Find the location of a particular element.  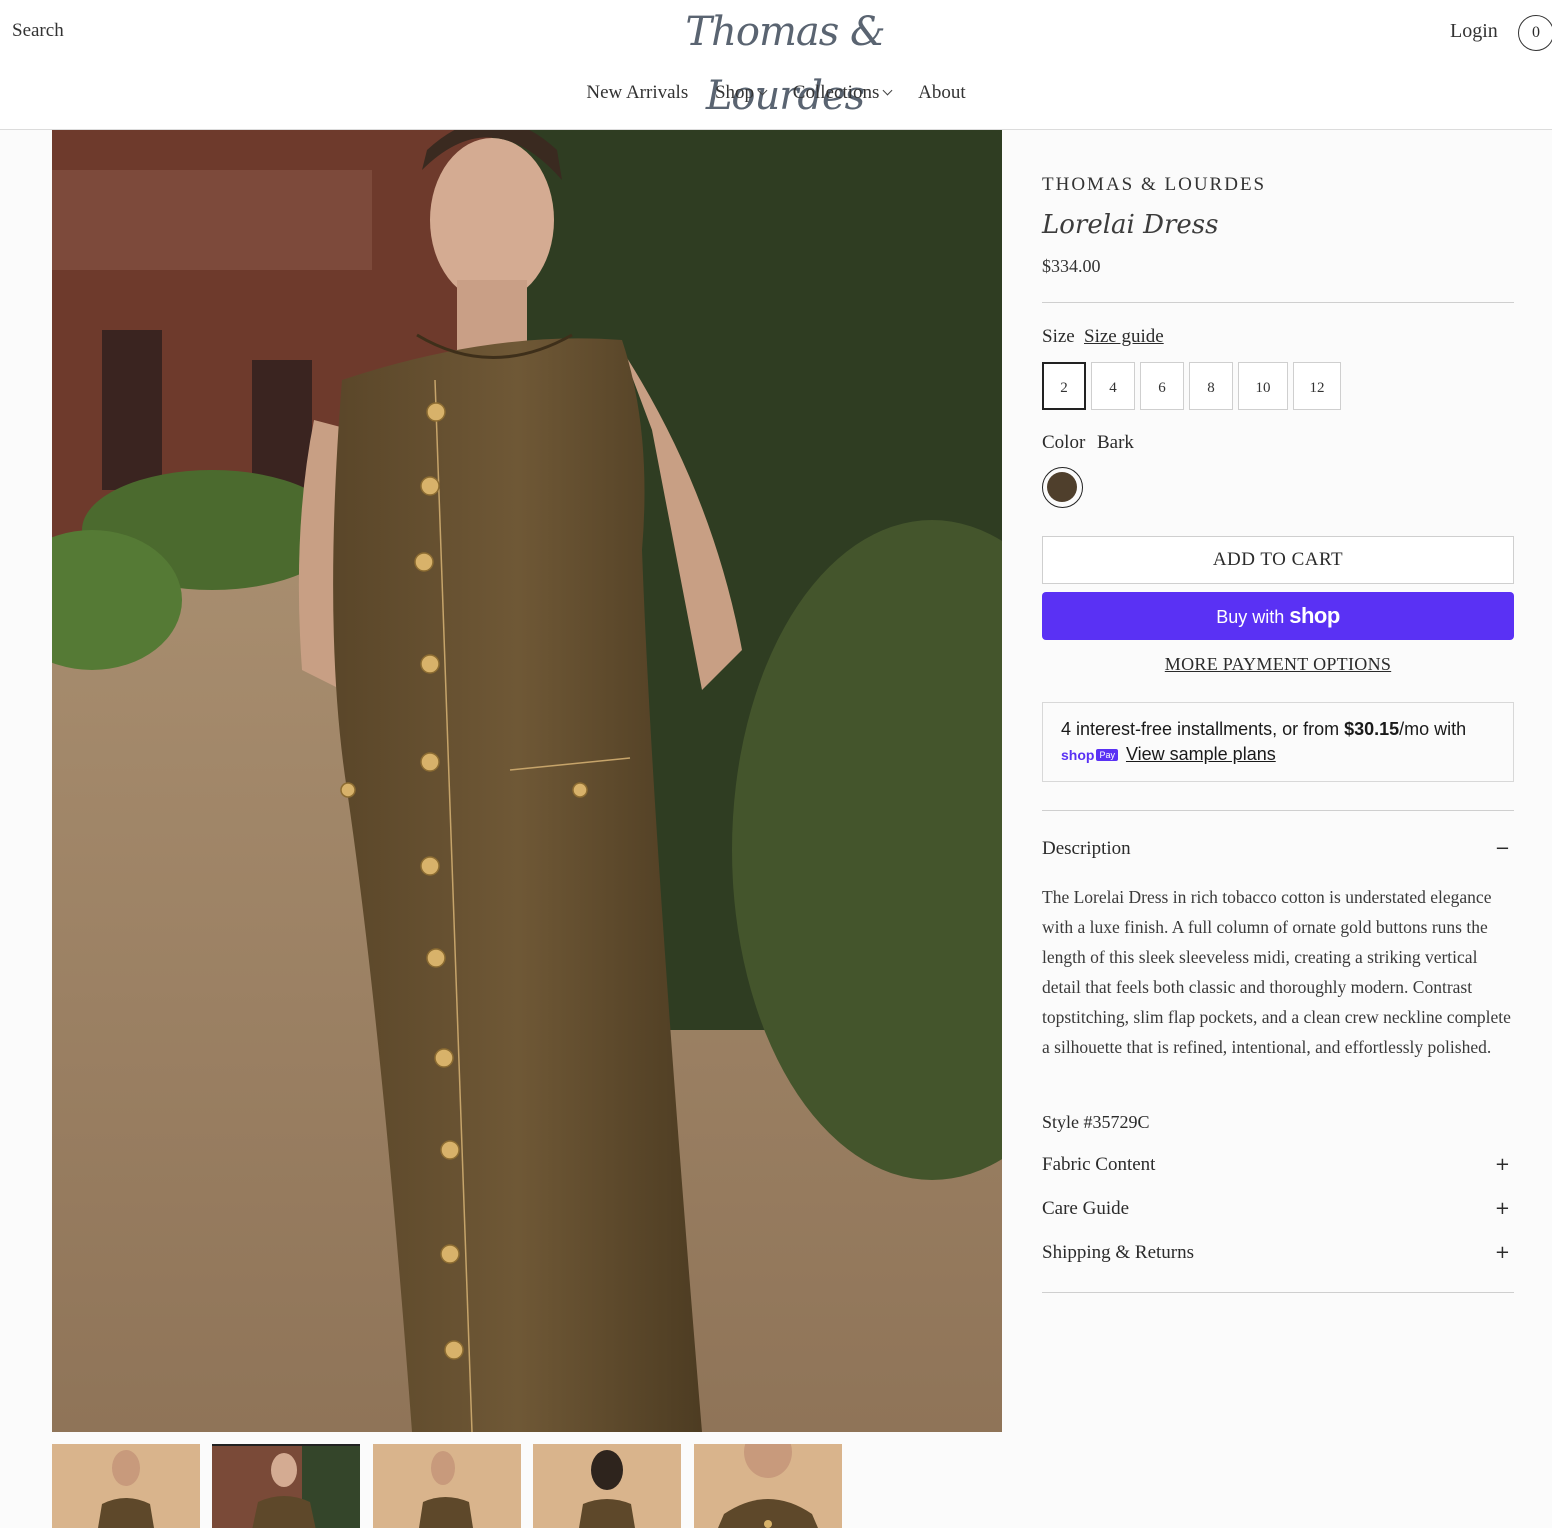

accordion-label: Care Guide is located at coordinates (1086, 1208).